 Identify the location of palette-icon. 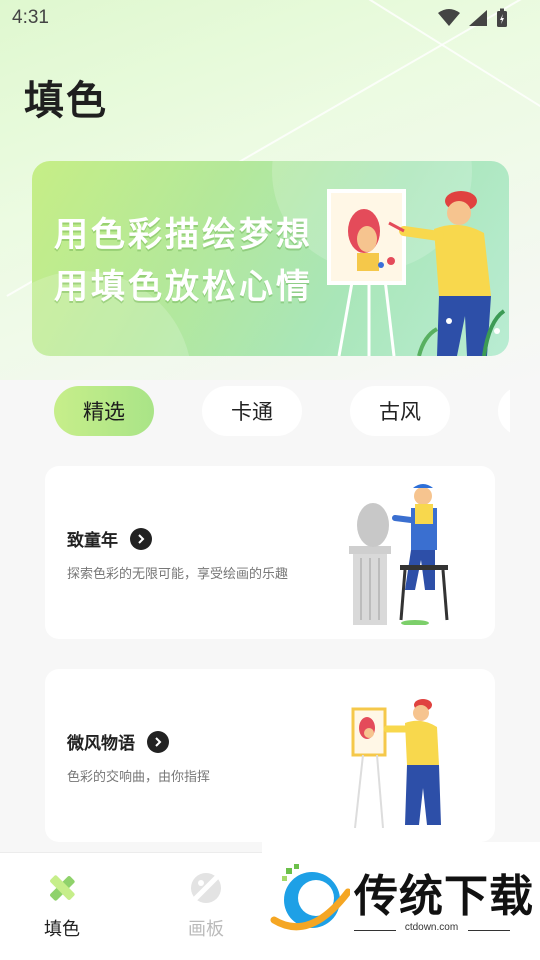
(206, 888).